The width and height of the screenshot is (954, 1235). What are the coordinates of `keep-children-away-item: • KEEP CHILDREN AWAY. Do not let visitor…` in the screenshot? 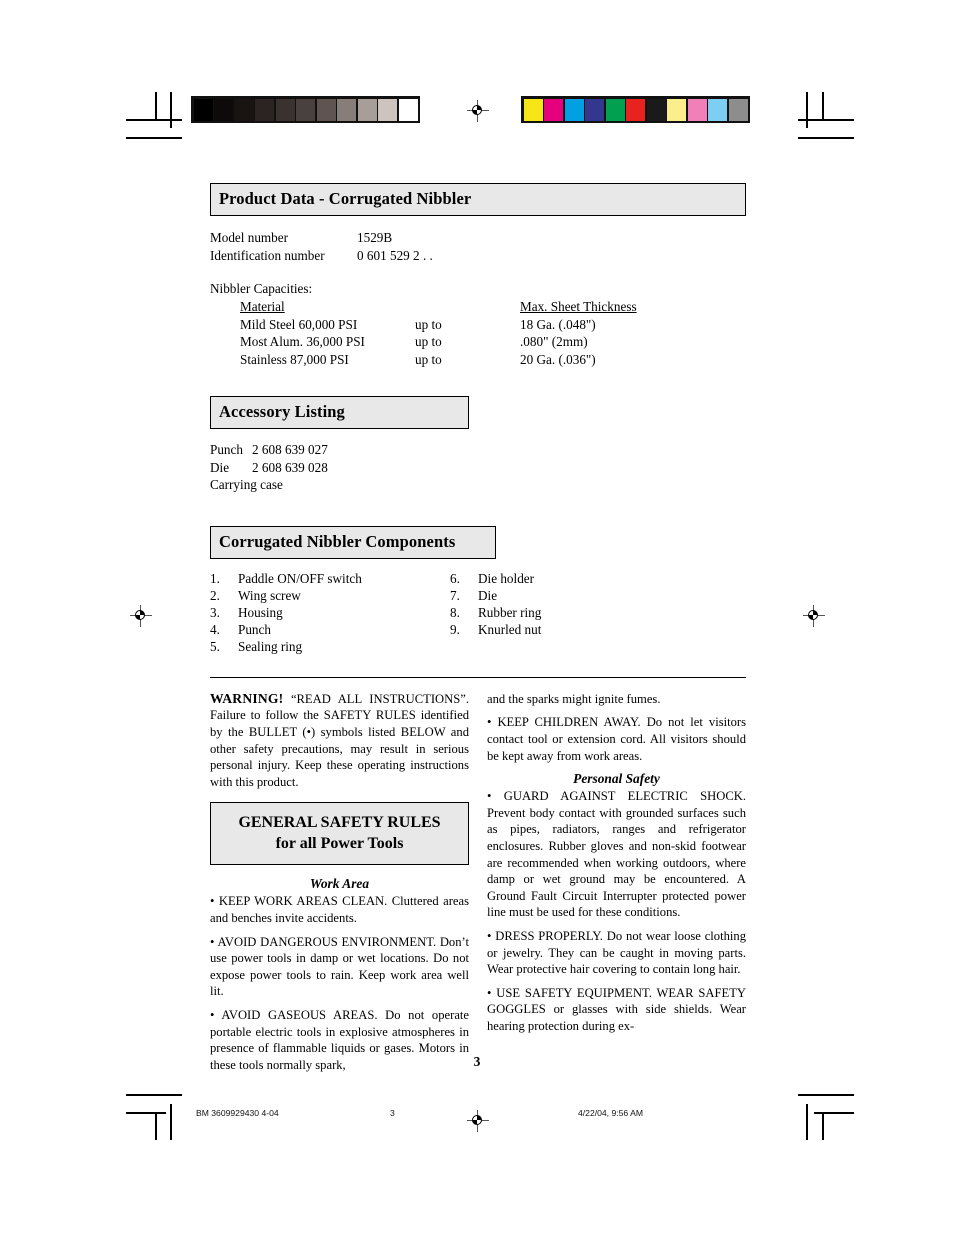 It's located at (616, 739).